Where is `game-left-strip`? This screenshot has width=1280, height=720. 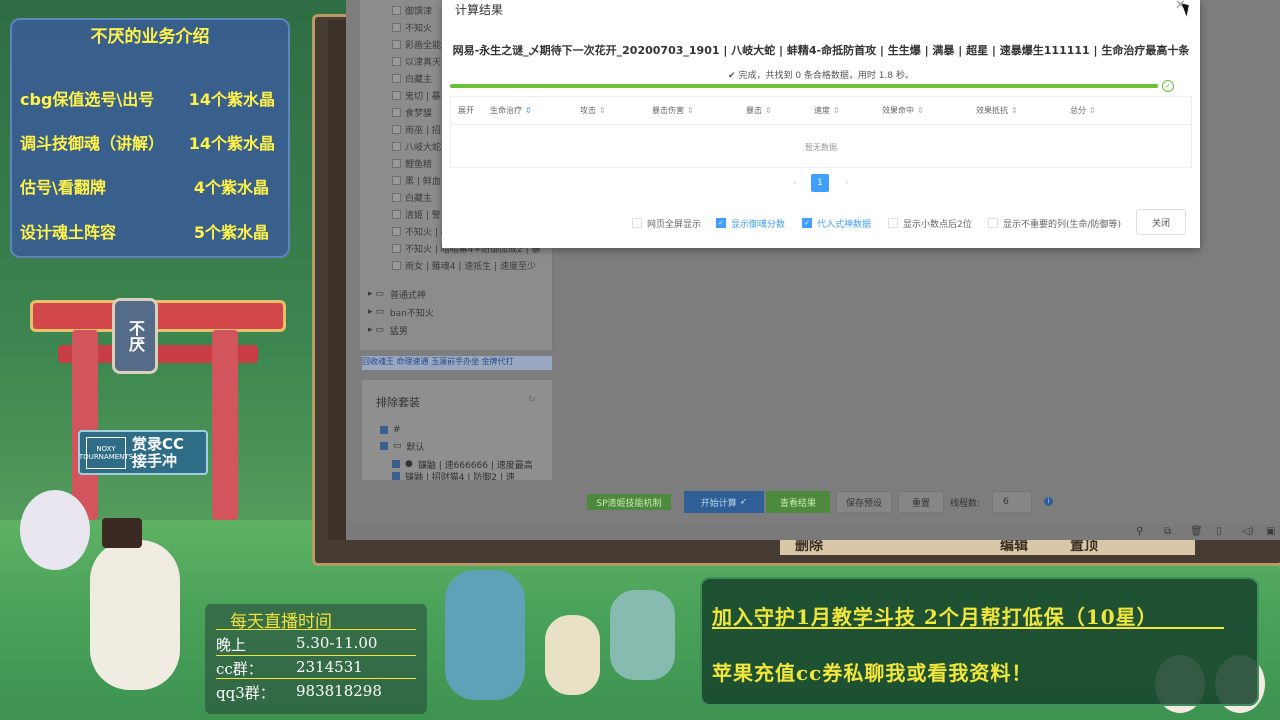
game-left-strip is located at coordinates (338, 280).